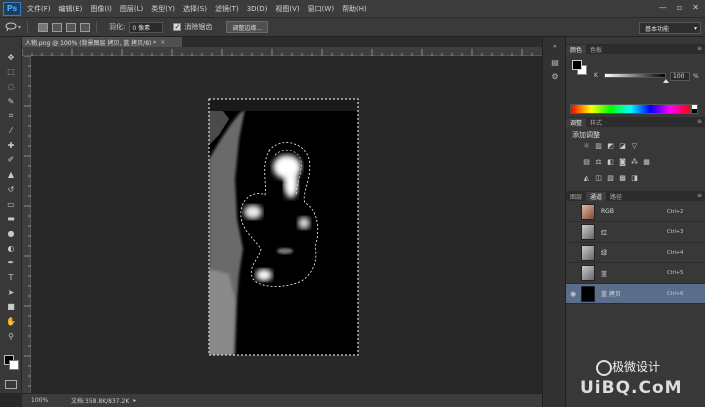  What do you see at coordinates (101, 9) in the screenshot?
I see `menu-image: 图像(I)` at bounding box center [101, 9].